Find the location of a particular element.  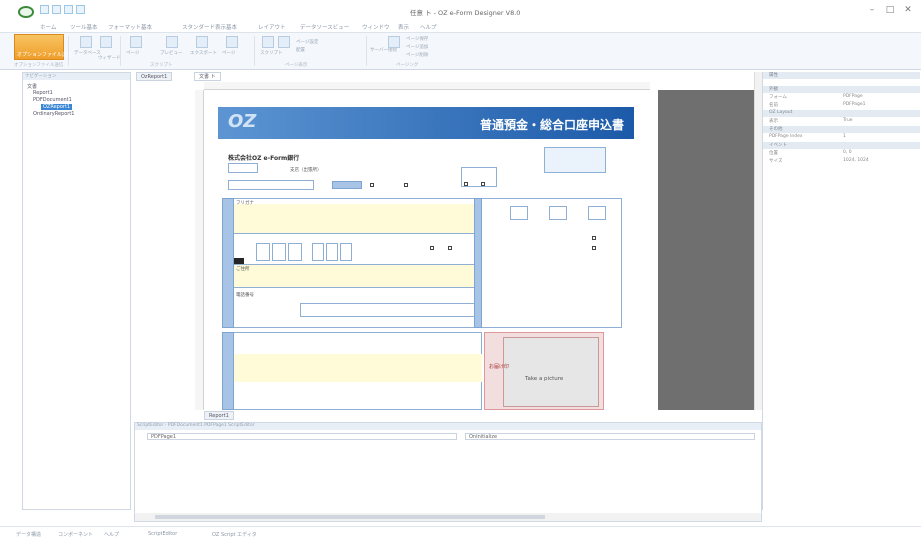

status-tab-data: データ構造 is located at coordinates (28, 534).